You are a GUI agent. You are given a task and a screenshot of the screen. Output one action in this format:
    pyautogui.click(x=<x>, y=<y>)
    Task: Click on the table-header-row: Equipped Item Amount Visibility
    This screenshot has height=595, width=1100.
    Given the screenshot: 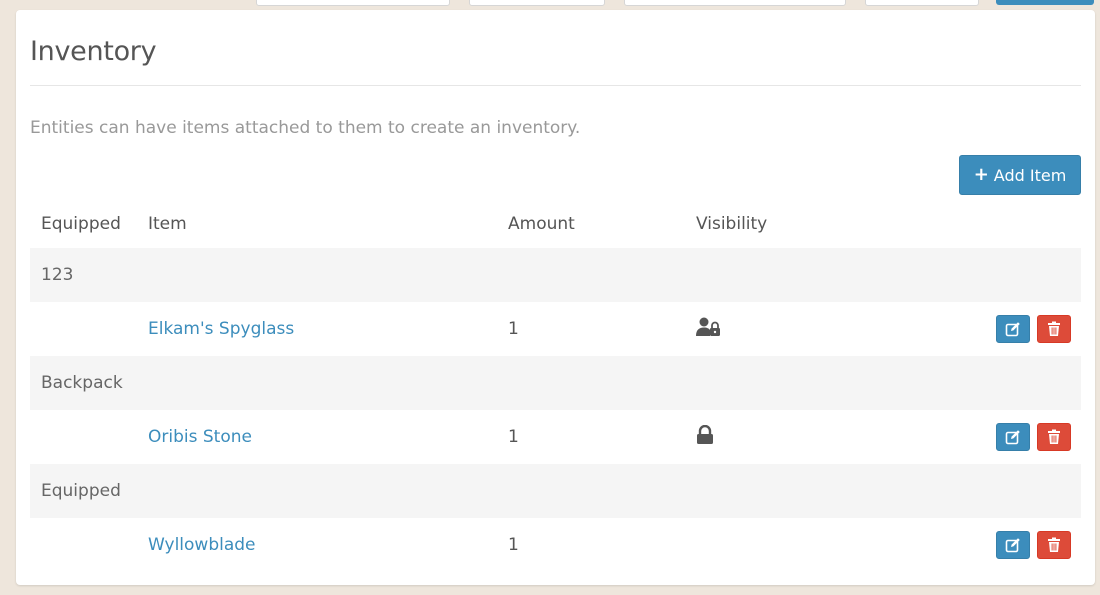 What is the action you would take?
    pyautogui.click(x=555, y=224)
    